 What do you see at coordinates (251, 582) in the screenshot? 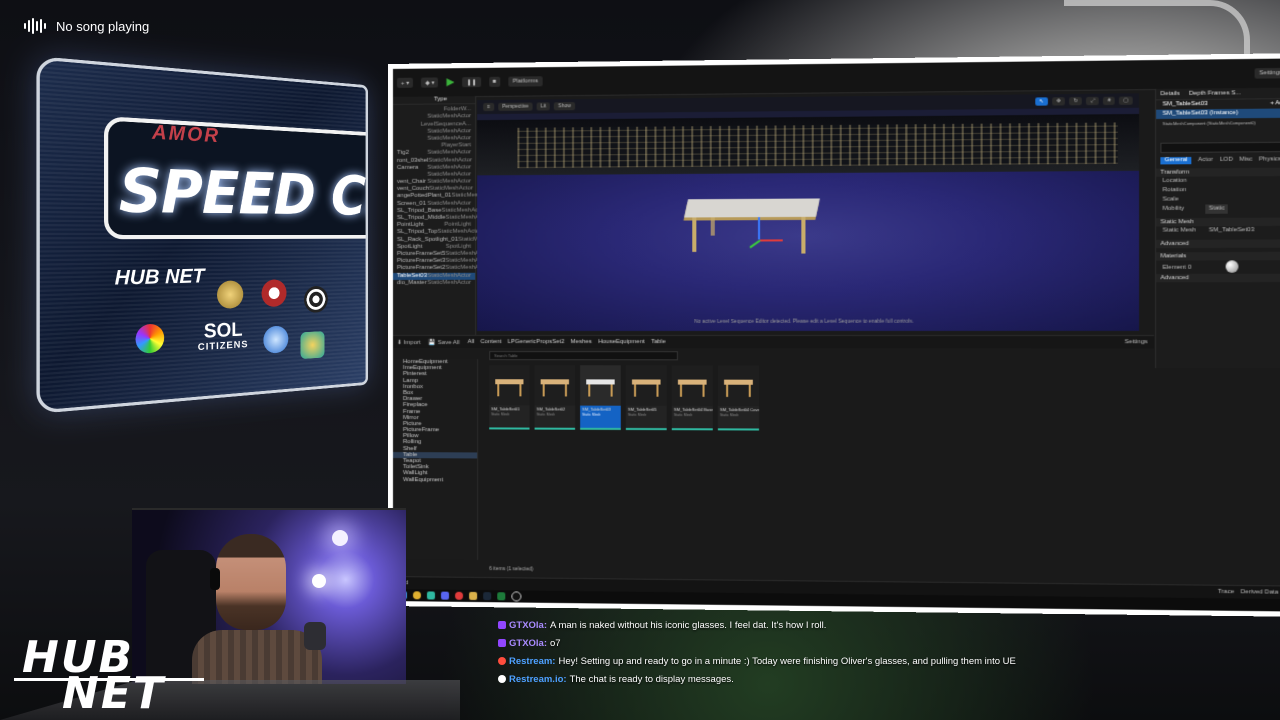
I see `streamer-head` at bounding box center [251, 582].